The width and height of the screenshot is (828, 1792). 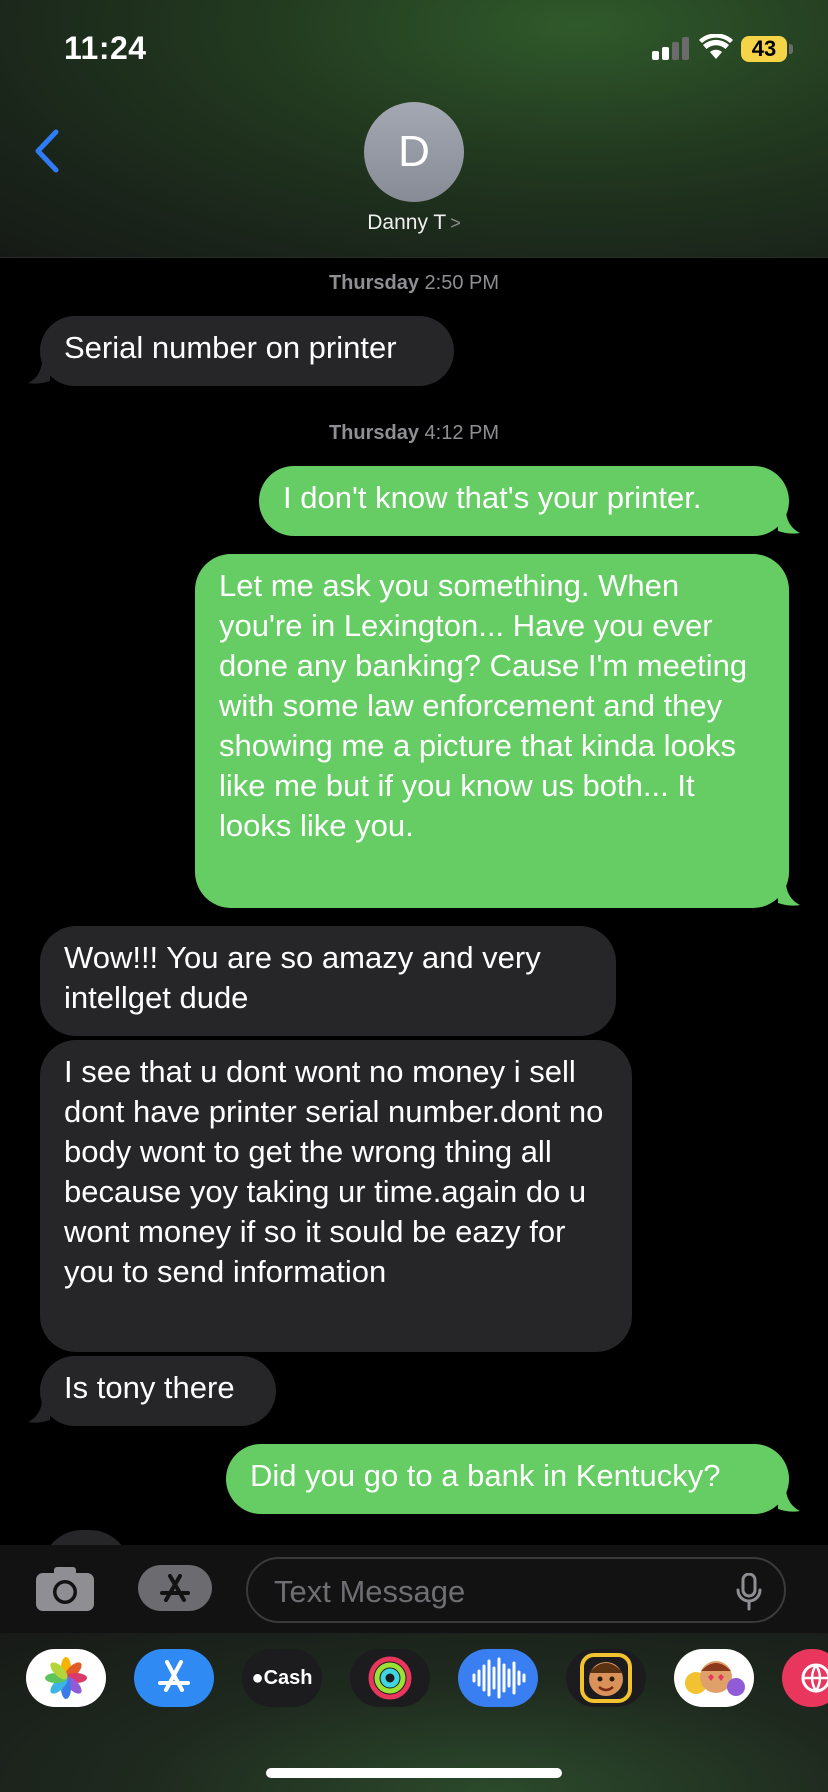 I want to click on app-store-app-icon, so click(x=174, y=1678).